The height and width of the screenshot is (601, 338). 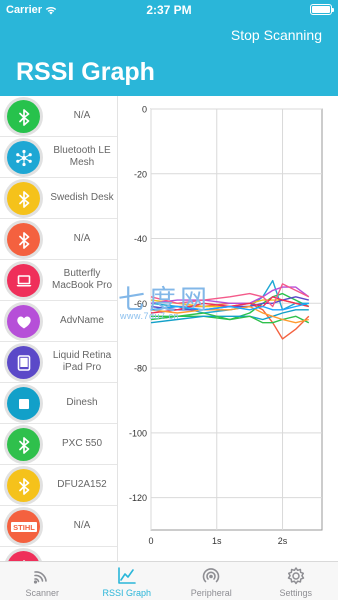 I want to click on device-row: Butterfly MacBook Pro, so click(x=58, y=280).